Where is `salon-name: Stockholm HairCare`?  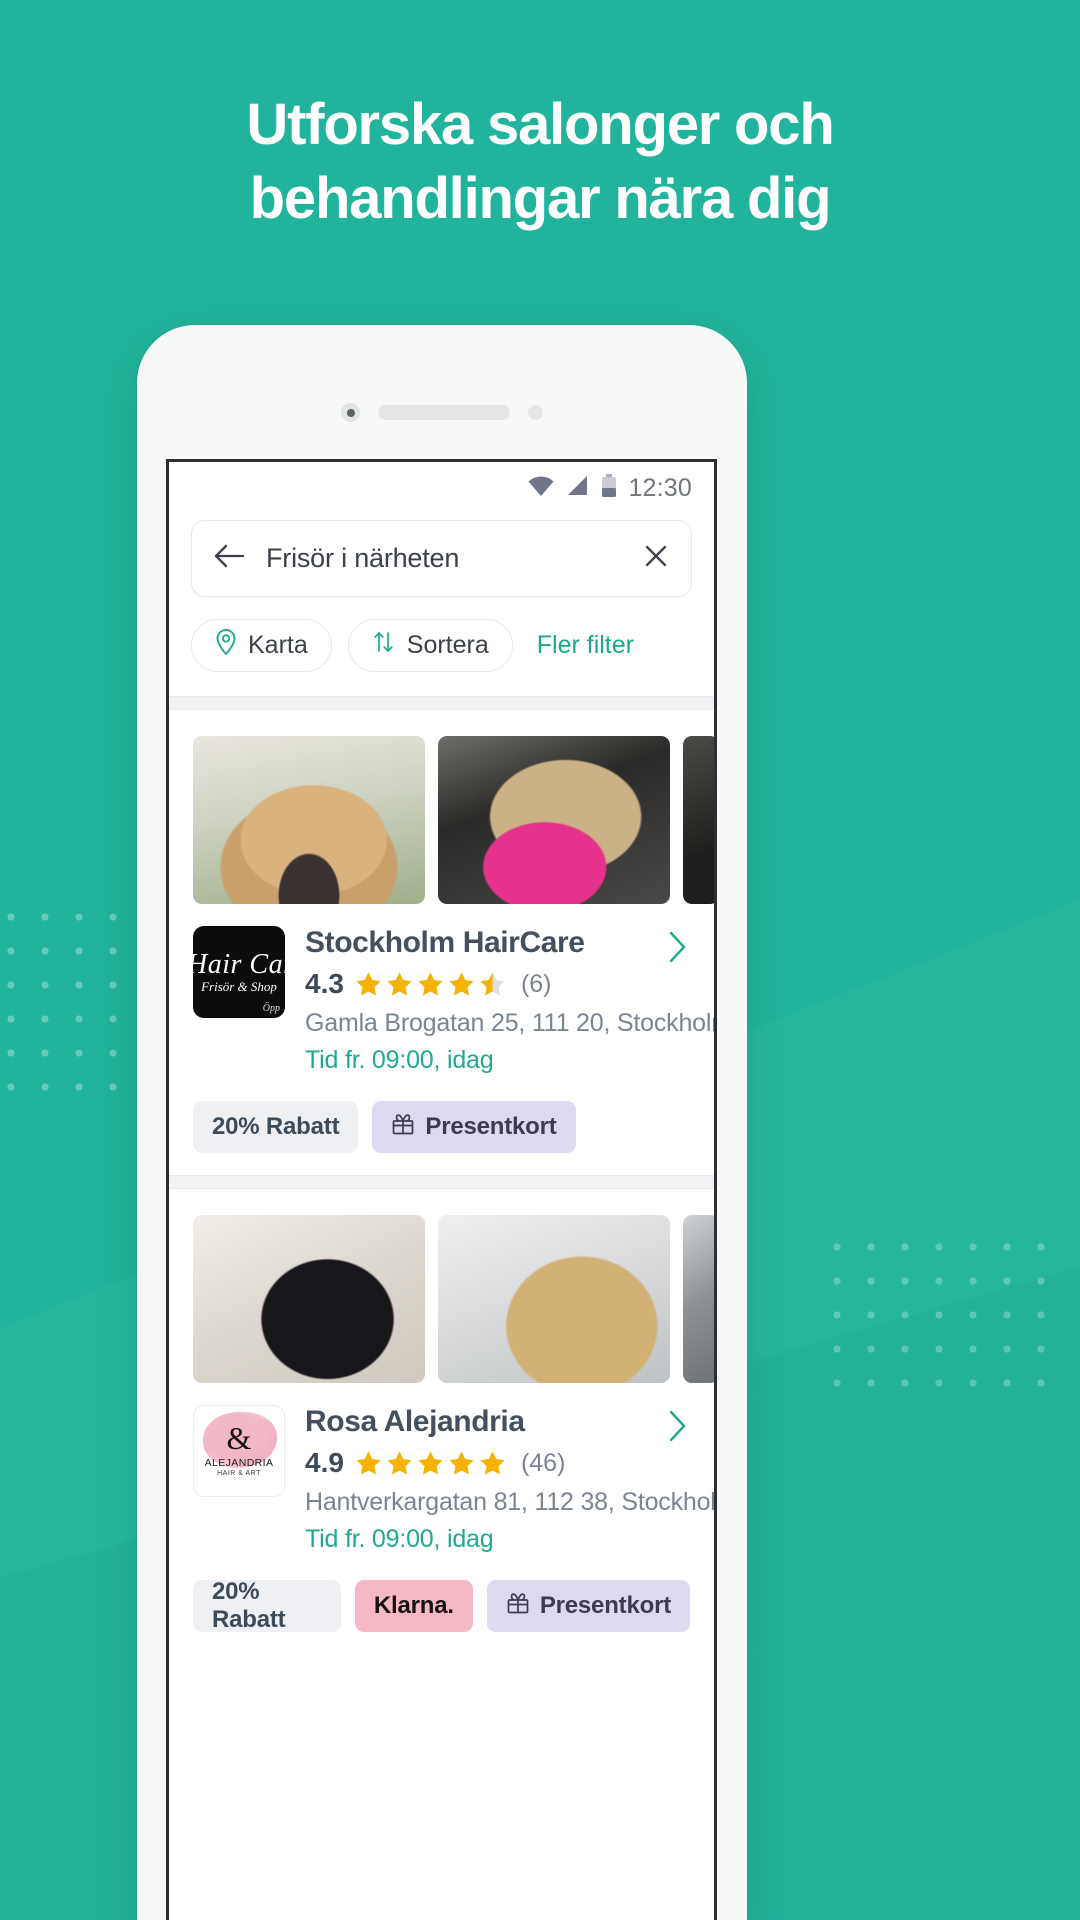
salon-name: Stockholm HairCare is located at coordinates (497, 943).